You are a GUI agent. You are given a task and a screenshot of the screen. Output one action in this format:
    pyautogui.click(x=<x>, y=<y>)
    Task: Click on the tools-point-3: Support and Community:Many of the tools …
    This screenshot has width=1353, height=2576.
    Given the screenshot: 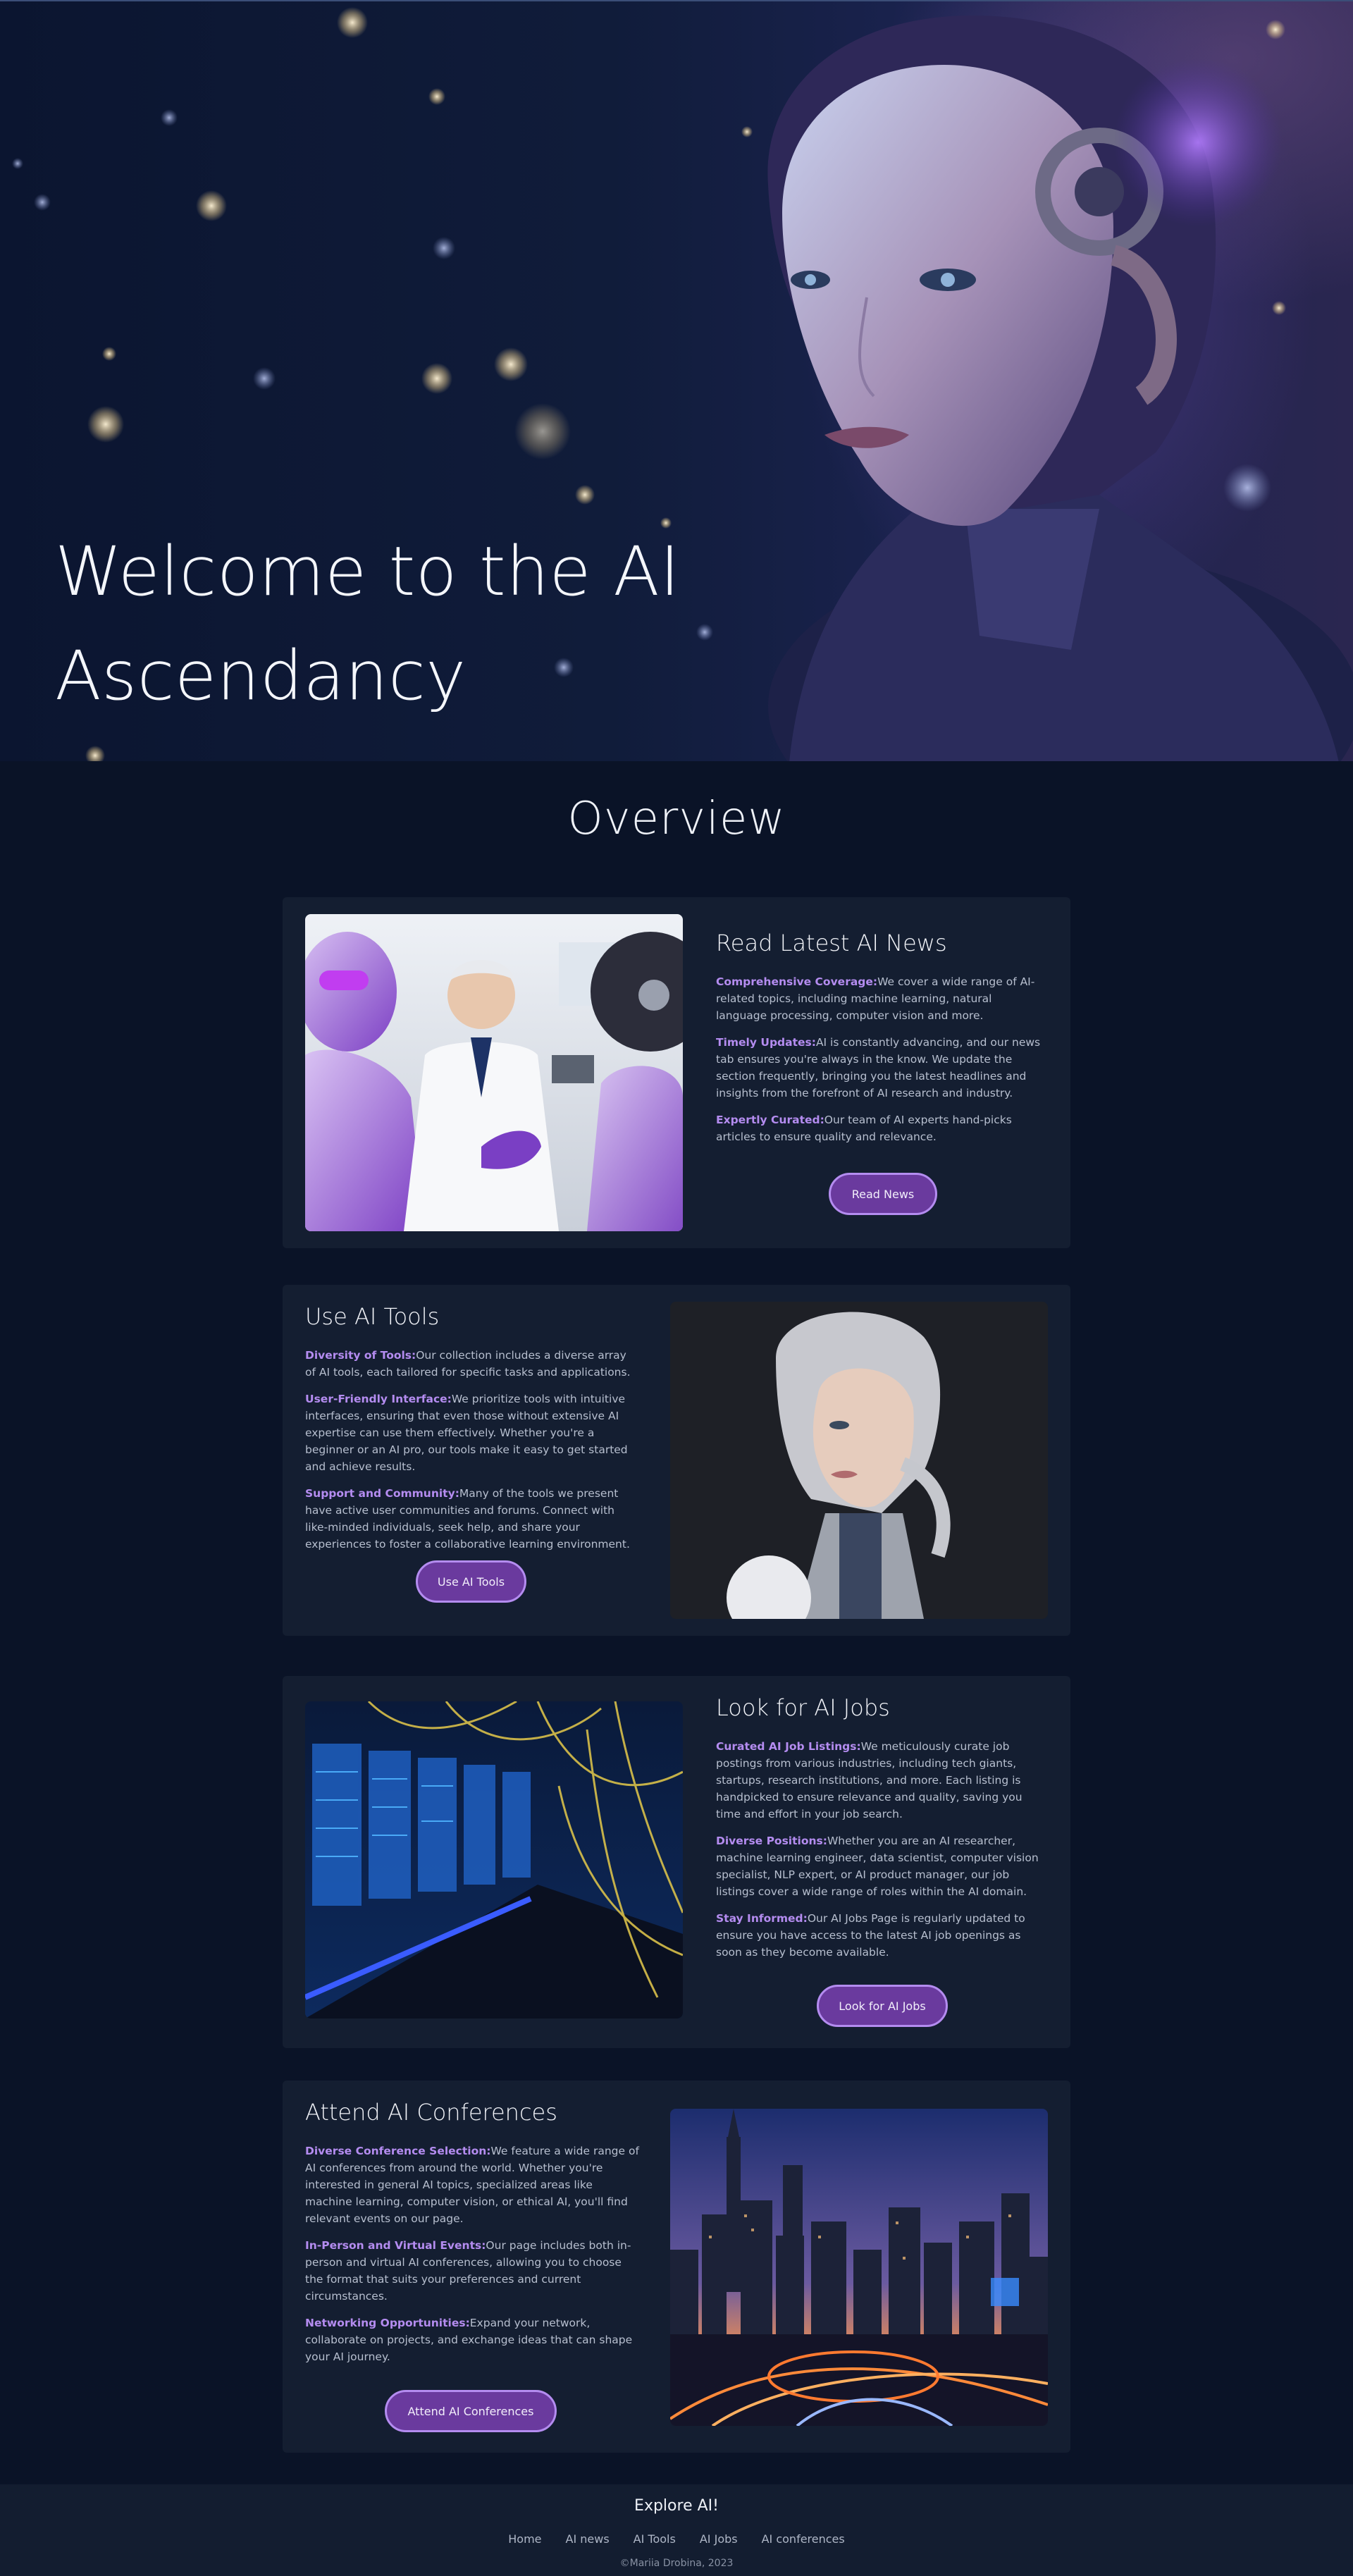 What is the action you would take?
    pyautogui.click(x=468, y=1519)
    